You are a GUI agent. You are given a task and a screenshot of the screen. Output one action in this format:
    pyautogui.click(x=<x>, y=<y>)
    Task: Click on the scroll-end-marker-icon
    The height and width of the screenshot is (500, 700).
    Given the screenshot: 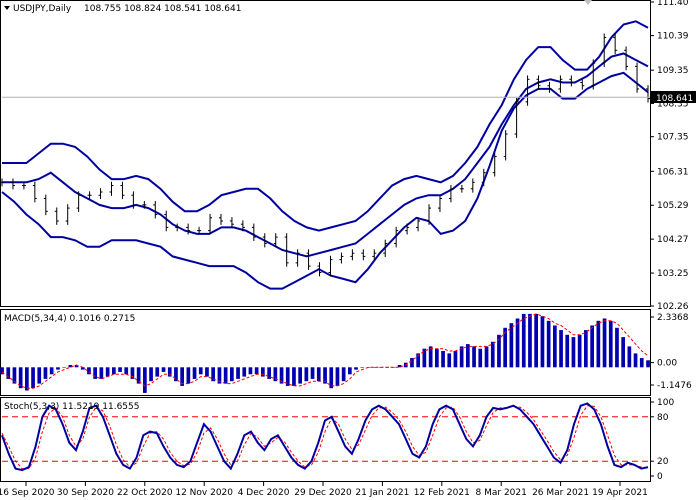 What is the action you would take?
    pyautogui.click(x=588, y=2)
    